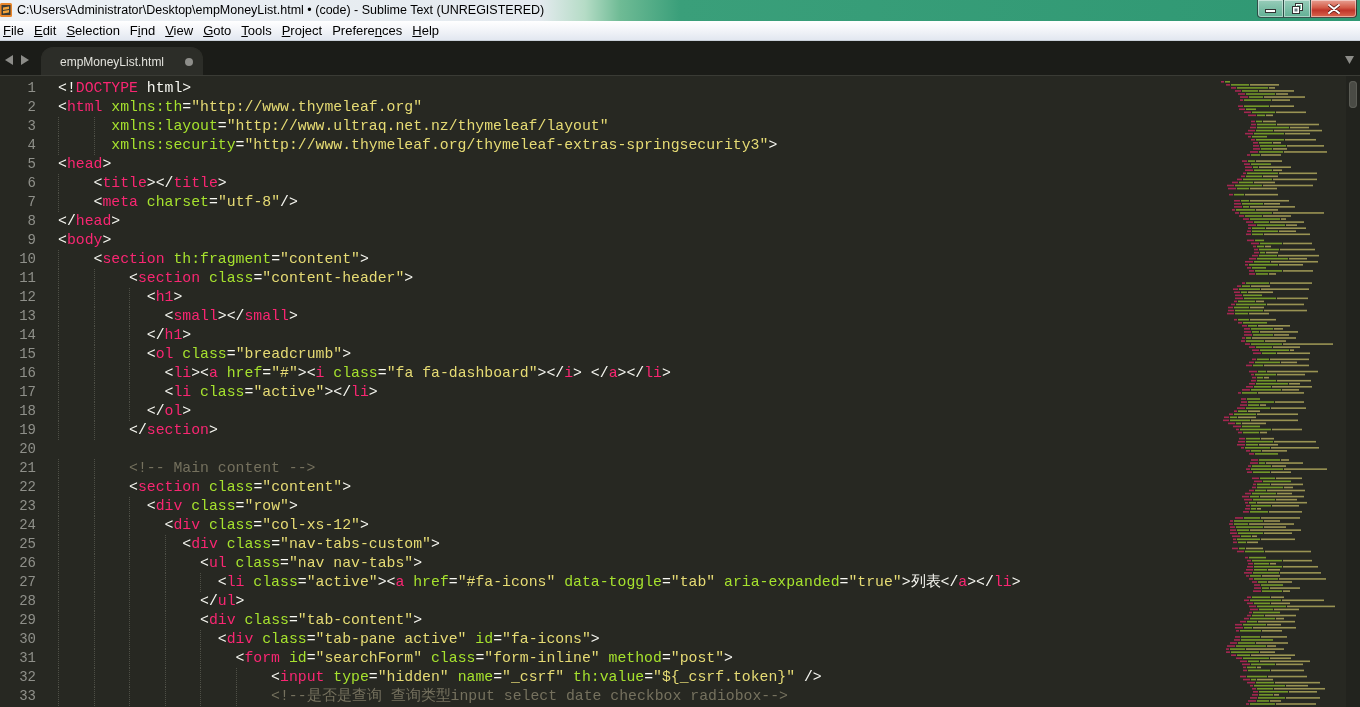 The width and height of the screenshot is (1360, 707). Describe the element at coordinates (27, 695) in the screenshot. I see `line-number: 33` at that location.